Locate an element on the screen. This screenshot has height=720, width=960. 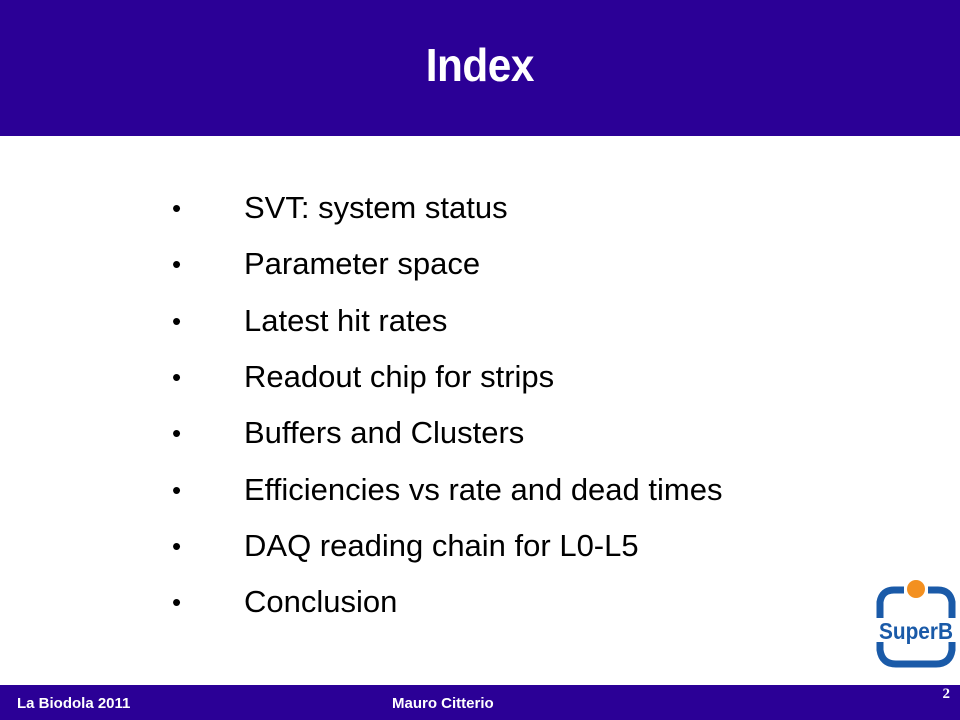
list-item: • Efficiencies vs rate and dead times is located at coordinates (446, 489).